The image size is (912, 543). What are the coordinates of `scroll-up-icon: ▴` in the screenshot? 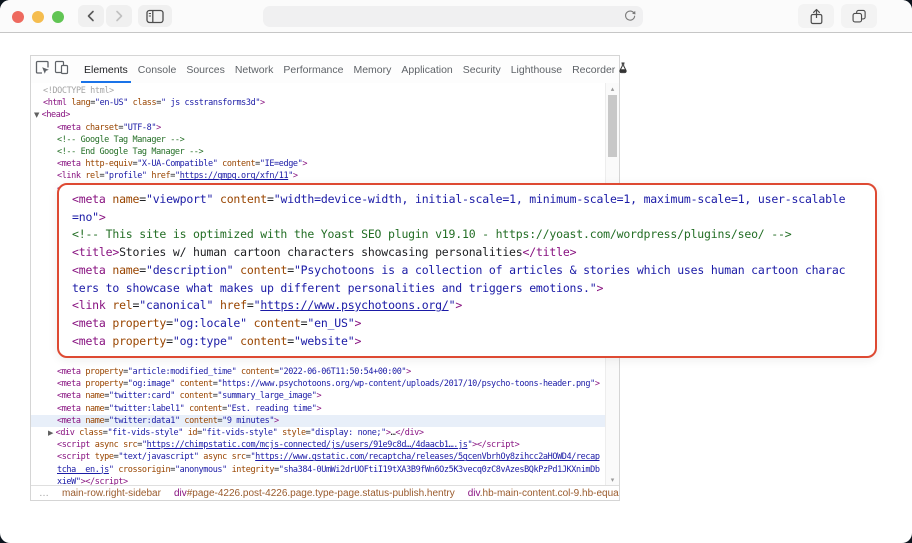 It's located at (612, 89).